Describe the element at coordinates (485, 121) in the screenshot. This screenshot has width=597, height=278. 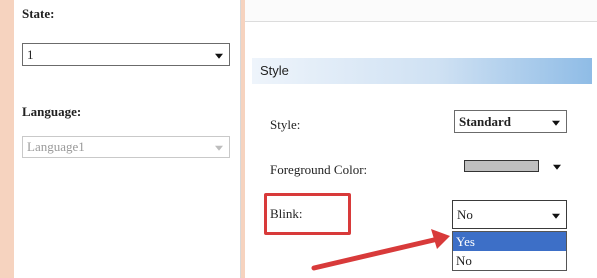
I see `style-select-value: Standard` at that location.